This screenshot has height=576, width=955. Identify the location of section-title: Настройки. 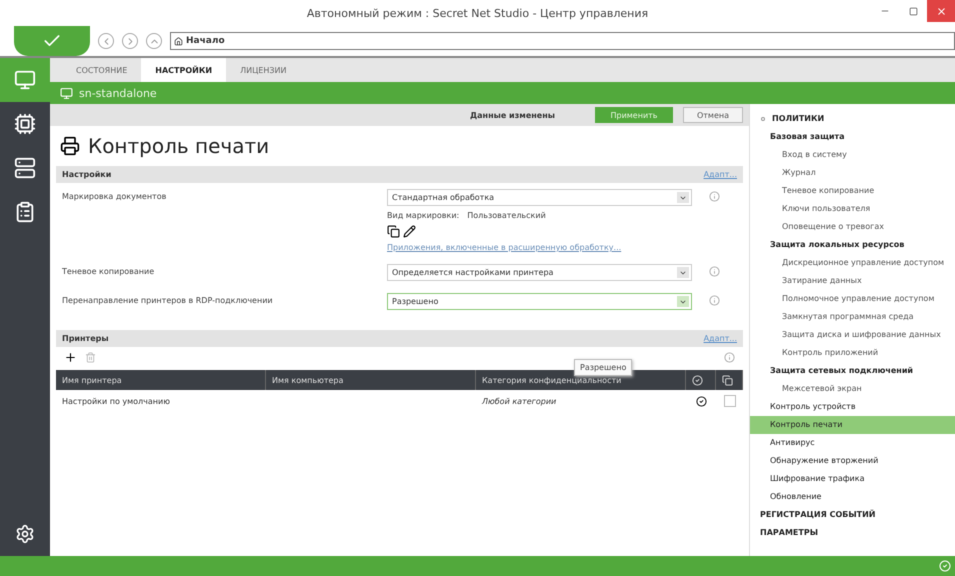
(87, 174).